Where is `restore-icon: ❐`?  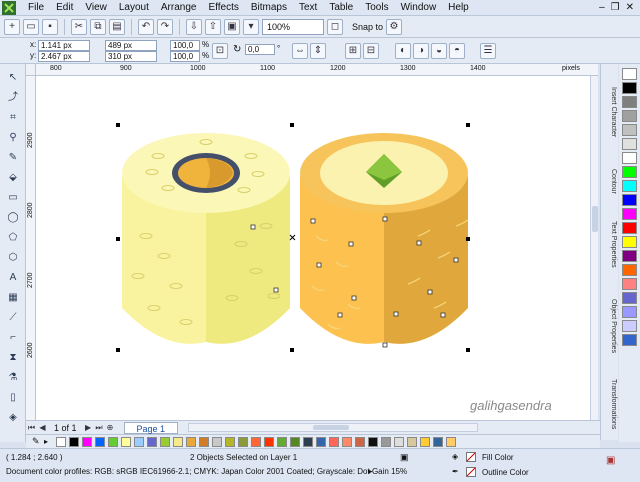
restore-icon: ❐ is located at coordinates (615, 7).